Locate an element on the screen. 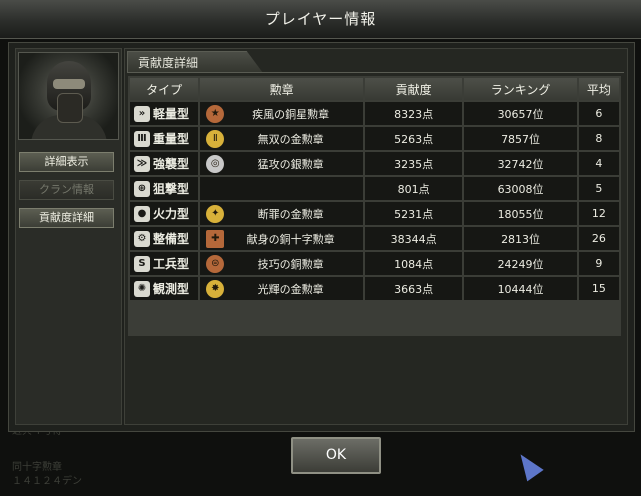  contribution-detail-button: 貢献度詳細 is located at coordinates (66, 218).